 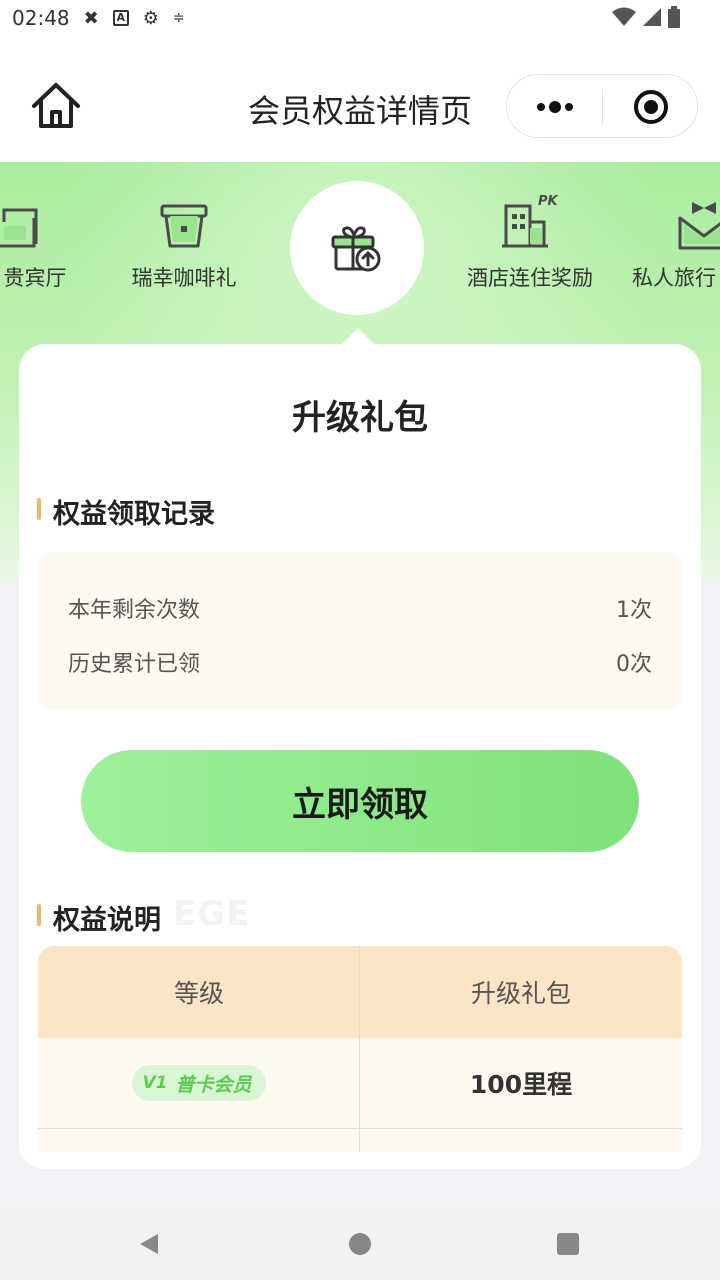 What do you see at coordinates (150, 1244) in the screenshot?
I see `back-triangle-icon` at bounding box center [150, 1244].